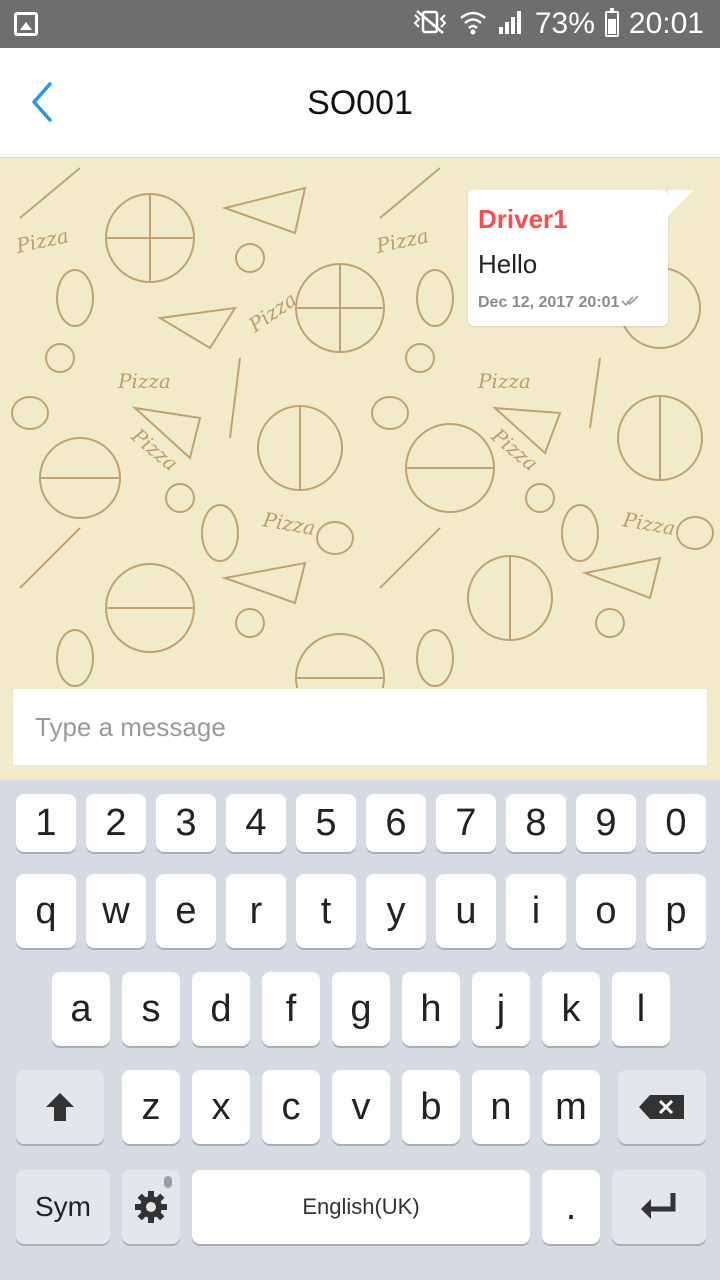  I want to click on key-0: 0, so click(676, 823).